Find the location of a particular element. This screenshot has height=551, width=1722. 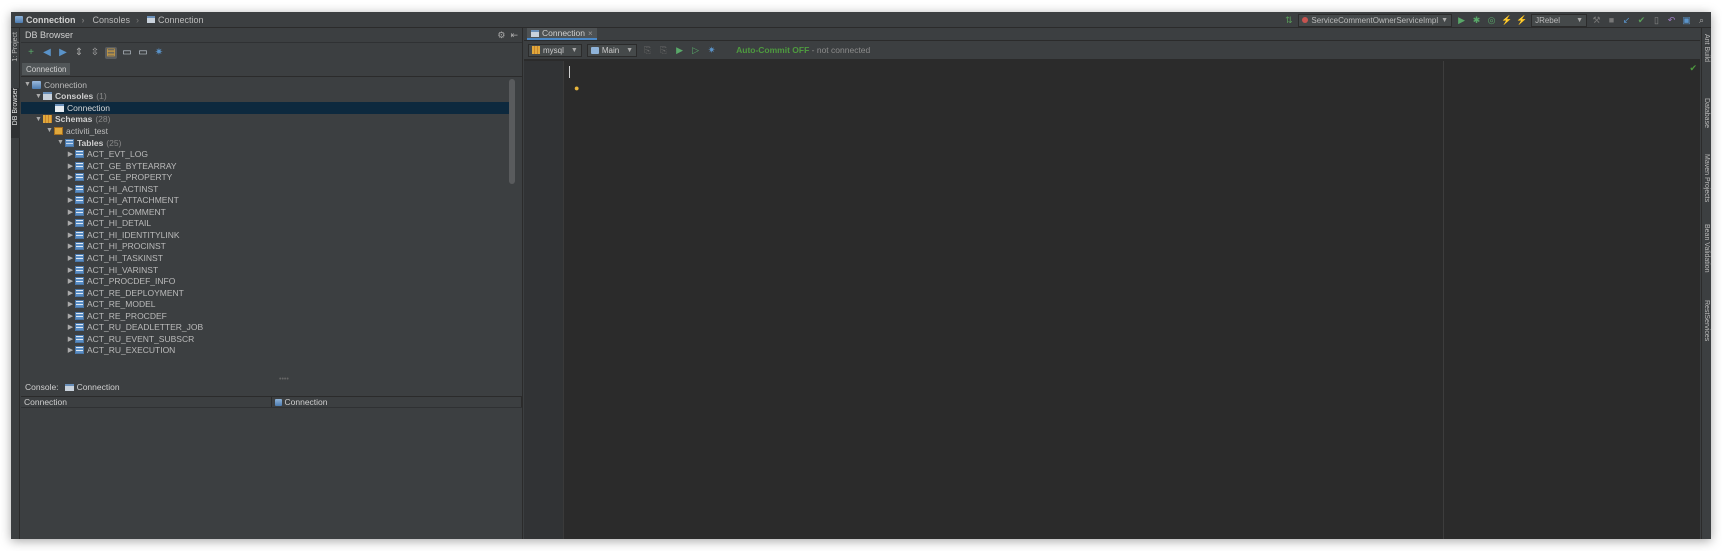

search-icon: ⌕ is located at coordinates (1701, 20).